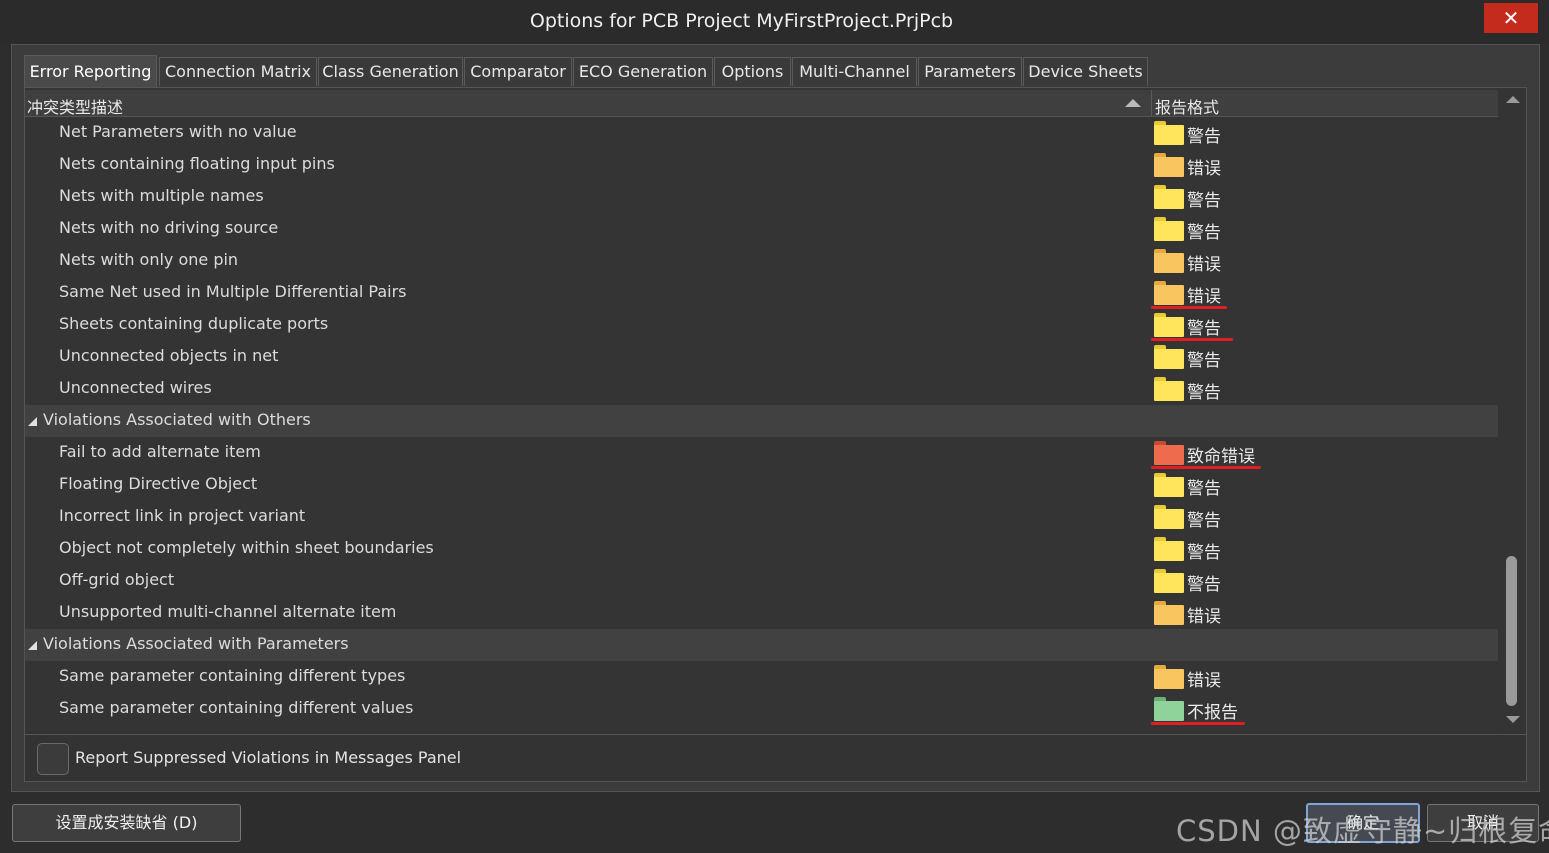 This screenshot has height=853, width=1549. I want to click on violation-label: Nets with no driving source, so click(169, 227).